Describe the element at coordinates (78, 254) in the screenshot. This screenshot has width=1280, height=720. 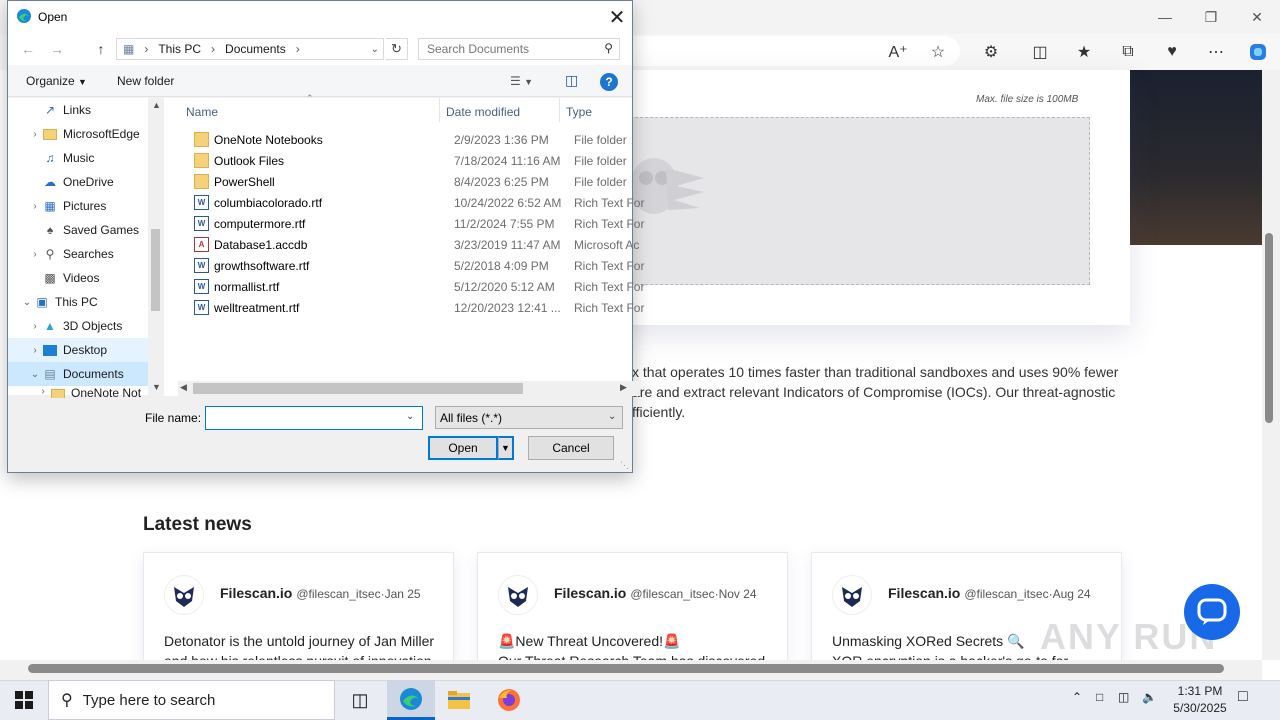
I see `tree-item-searches: › ⚲ Searches` at that location.